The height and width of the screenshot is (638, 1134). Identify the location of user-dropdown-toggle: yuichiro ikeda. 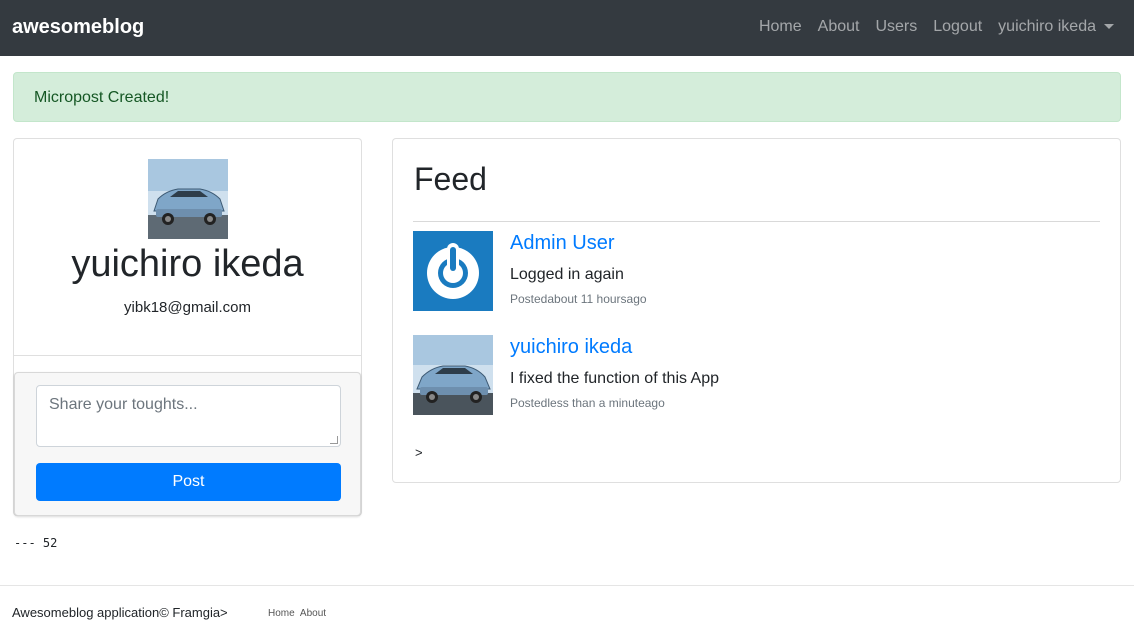
(1056, 27).